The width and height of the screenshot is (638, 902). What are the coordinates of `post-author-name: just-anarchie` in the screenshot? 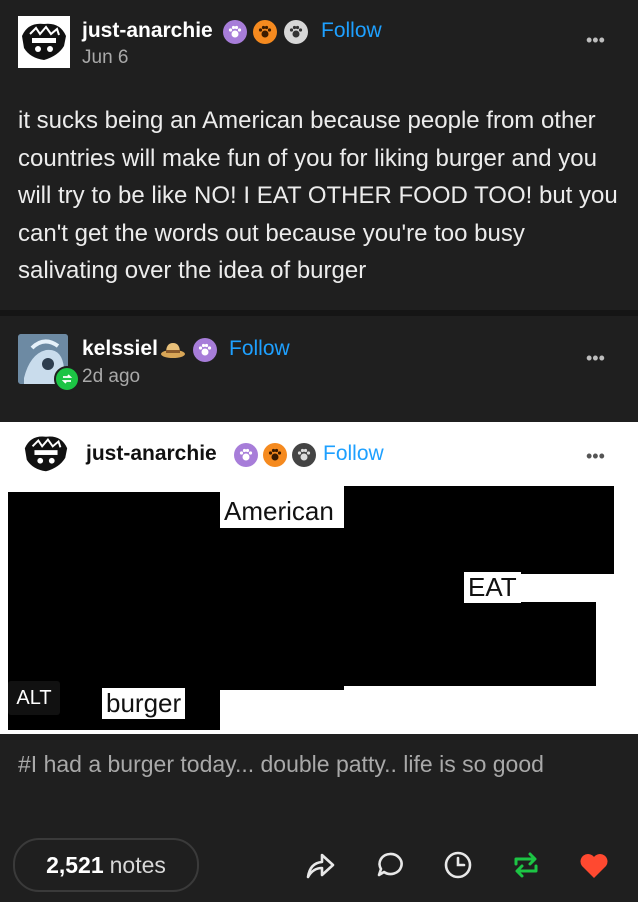 It's located at (147, 31).